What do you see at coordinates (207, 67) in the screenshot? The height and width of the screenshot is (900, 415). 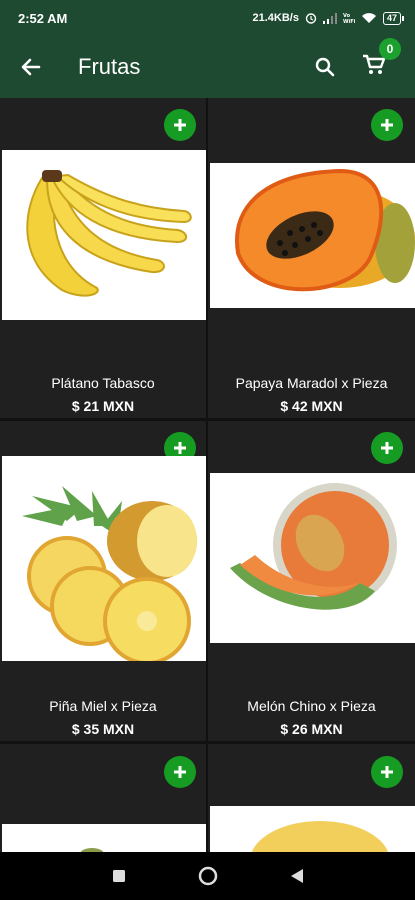 I see `app-bar: Frutas 0` at bounding box center [207, 67].